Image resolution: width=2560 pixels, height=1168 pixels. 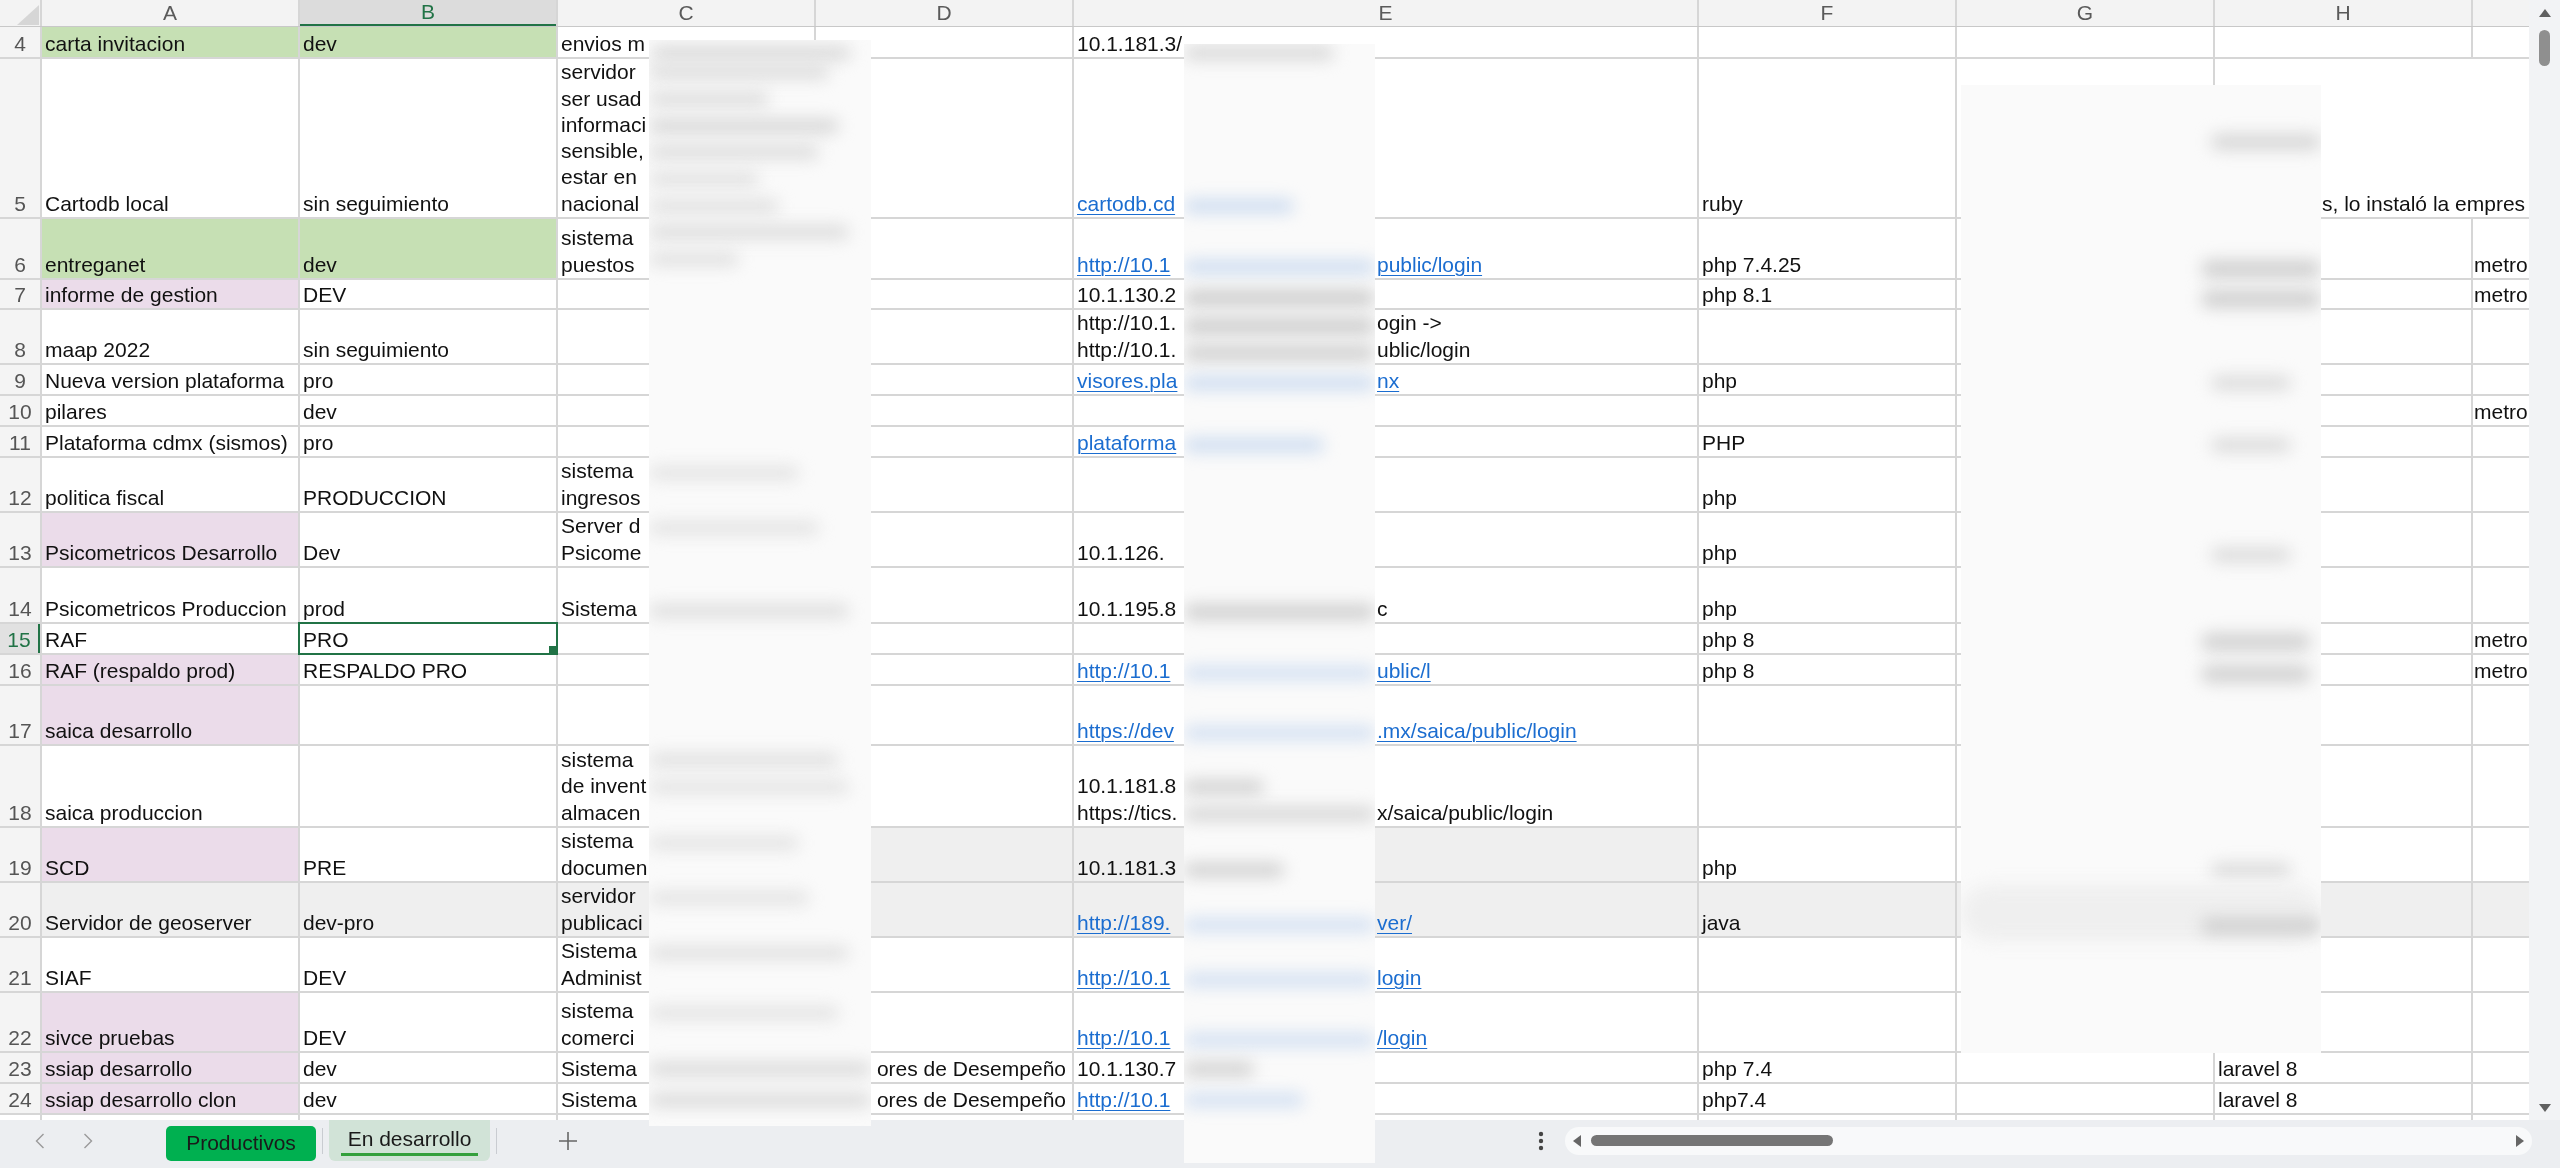 I want to click on column-header: C, so click(x=686, y=13).